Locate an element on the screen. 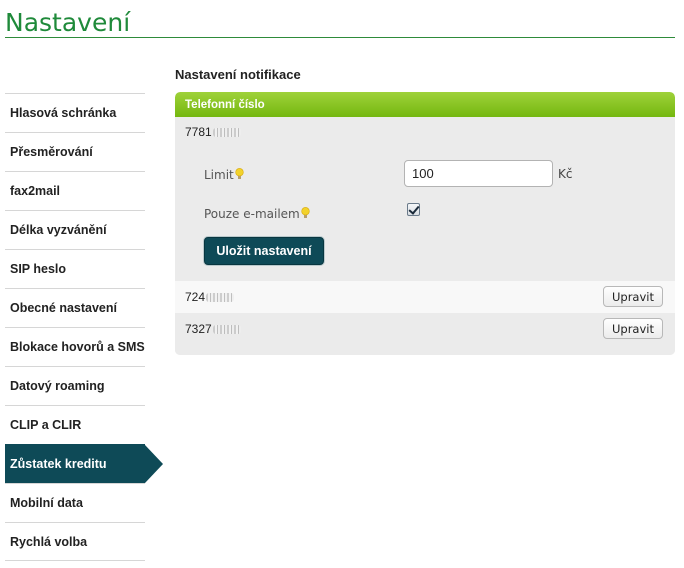  sidebar-item-label: Zůstatek kreditu is located at coordinates (58, 464).